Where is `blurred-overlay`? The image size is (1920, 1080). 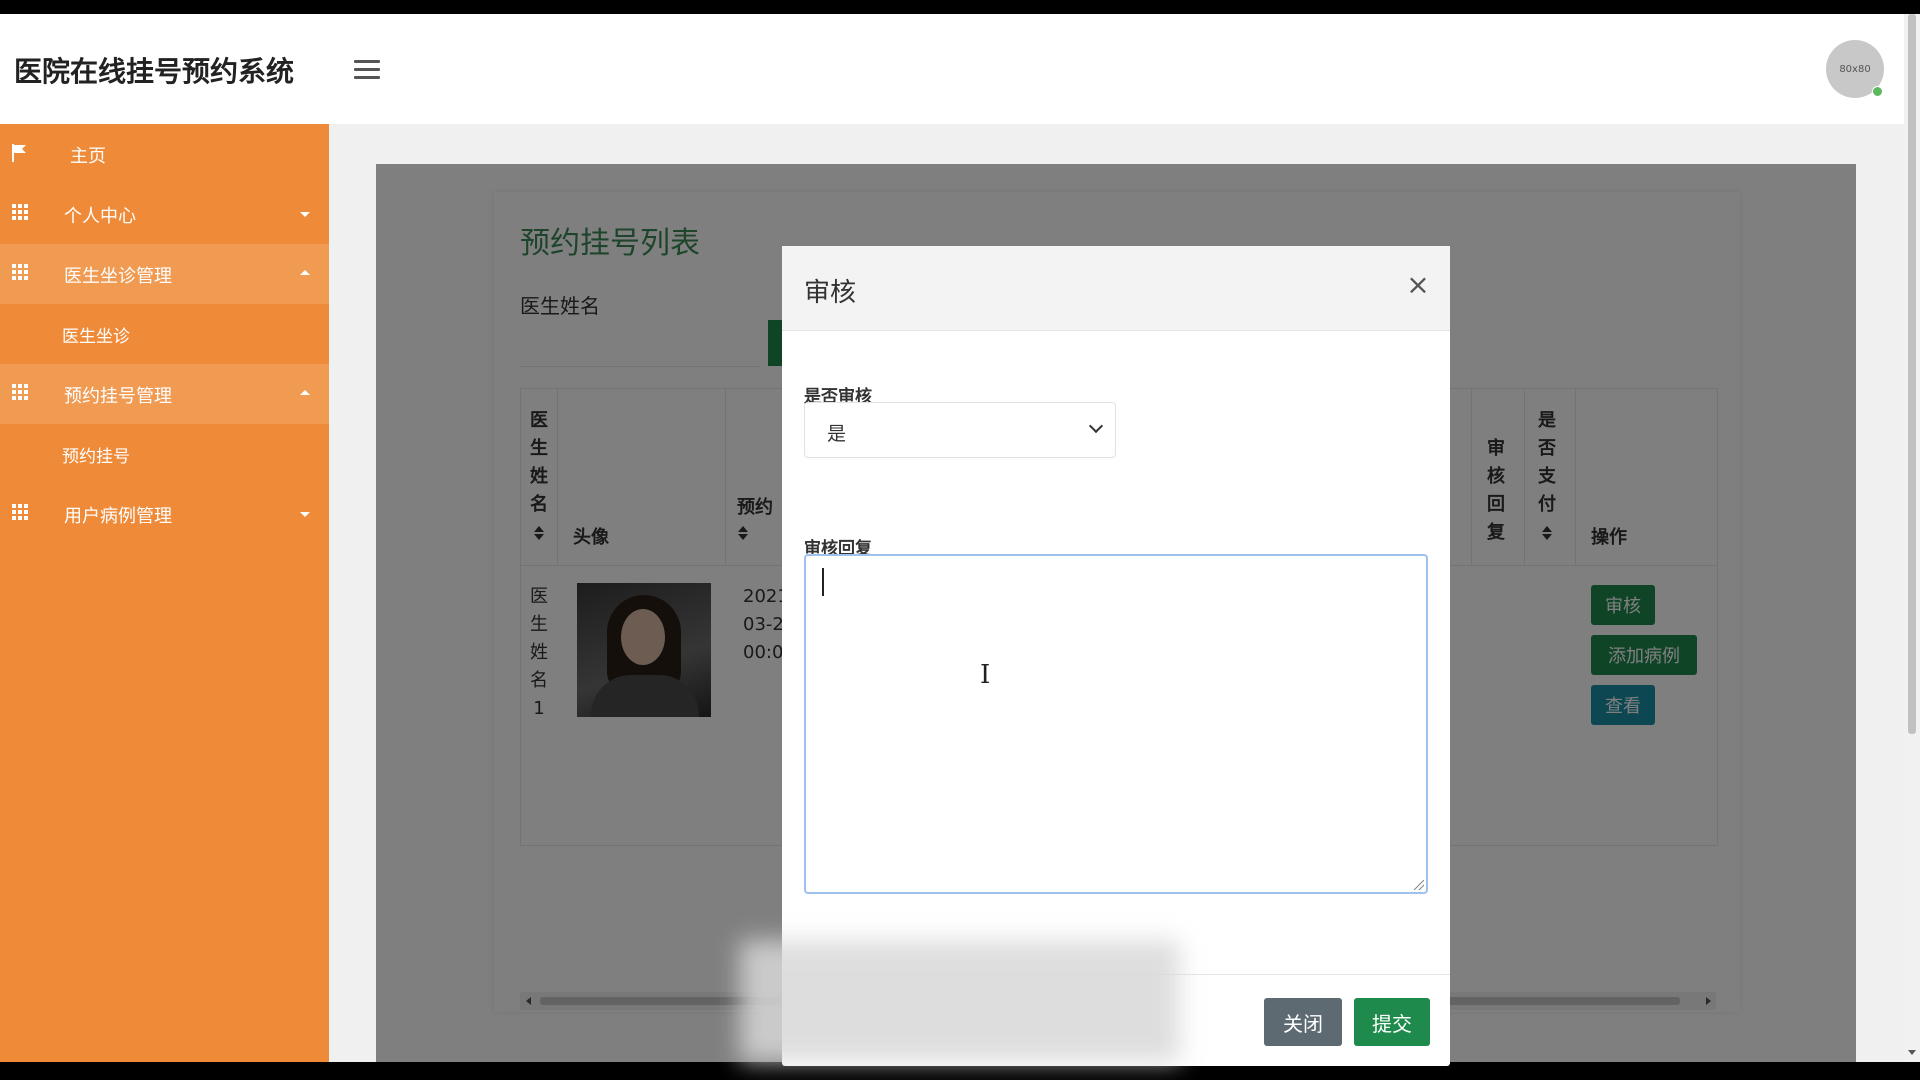
blurred-overlay is located at coordinates (960, 1001).